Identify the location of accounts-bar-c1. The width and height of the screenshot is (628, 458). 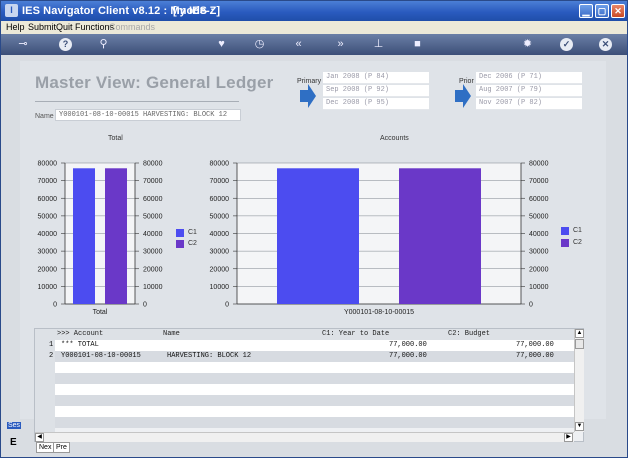
(318, 236).